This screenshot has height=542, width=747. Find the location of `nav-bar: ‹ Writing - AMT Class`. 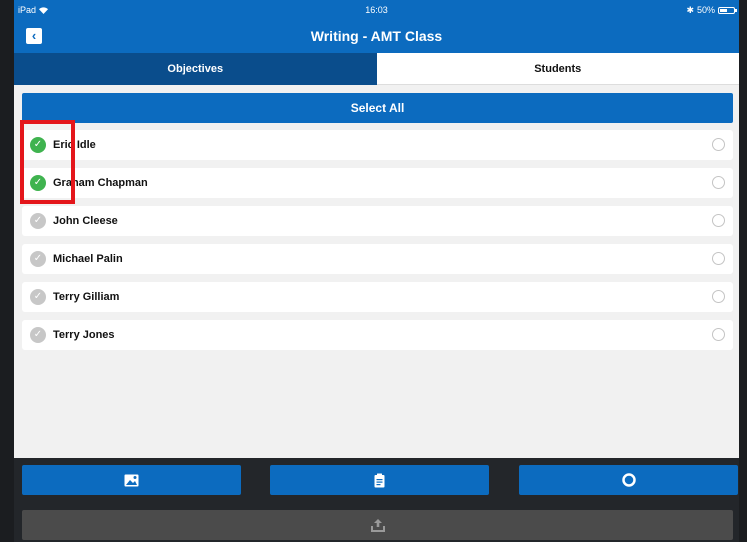

nav-bar: ‹ Writing - AMT Class is located at coordinates (376, 36).